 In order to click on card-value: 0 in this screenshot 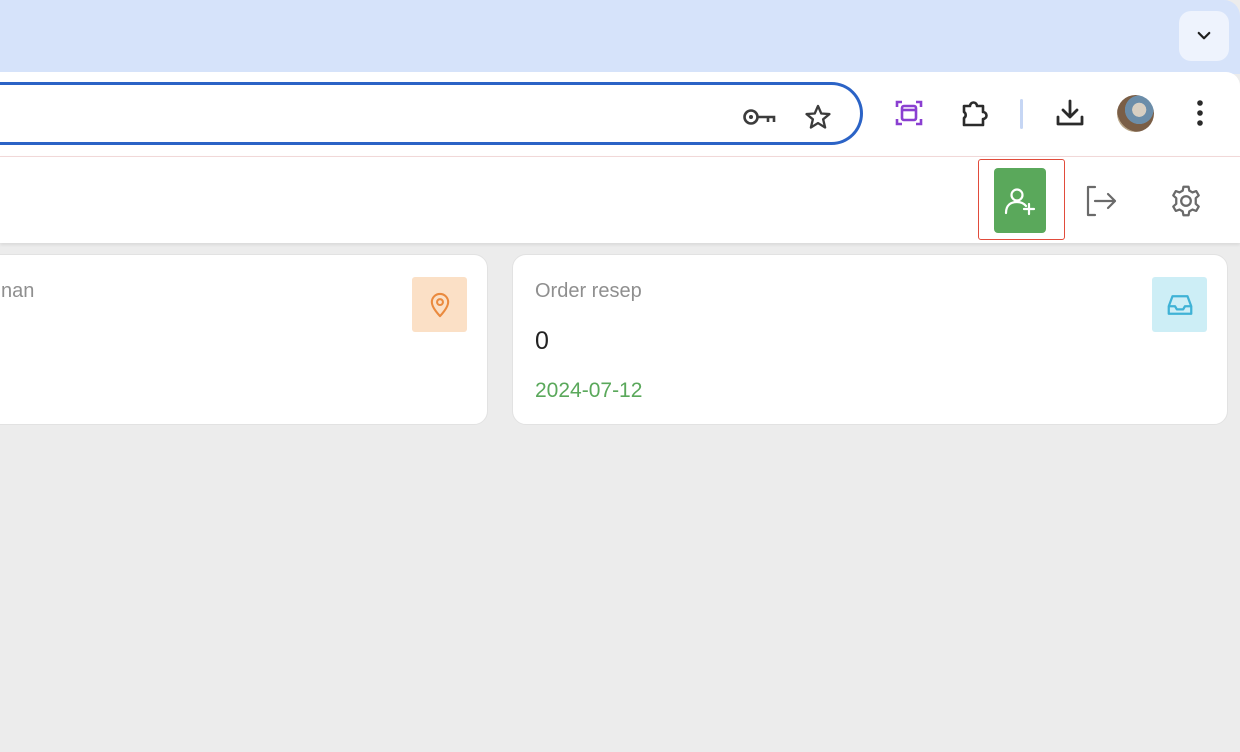, I will do `click(542, 341)`.